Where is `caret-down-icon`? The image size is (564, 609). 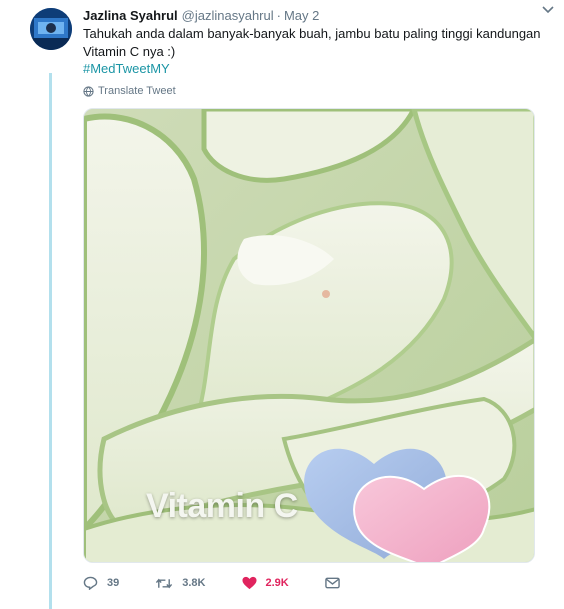
caret-down-icon is located at coordinates (548, 10).